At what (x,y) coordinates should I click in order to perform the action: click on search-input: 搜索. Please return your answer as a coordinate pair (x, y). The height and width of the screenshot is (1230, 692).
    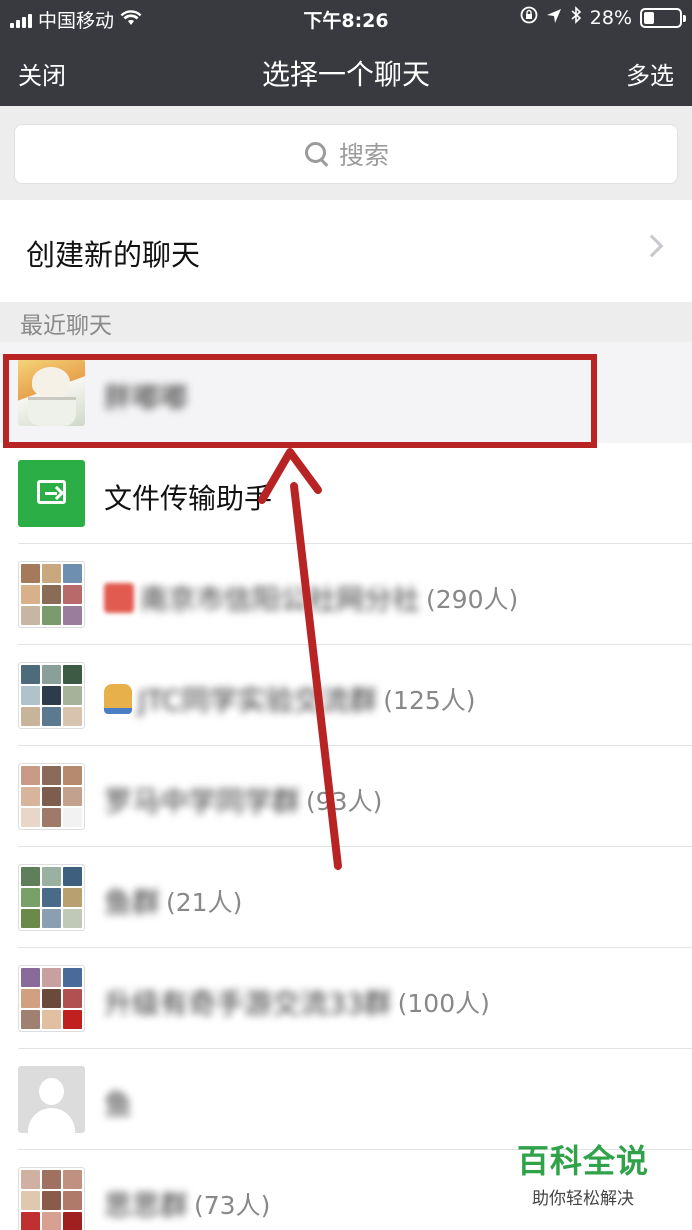
    Looking at the image, I should click on (346, 154).